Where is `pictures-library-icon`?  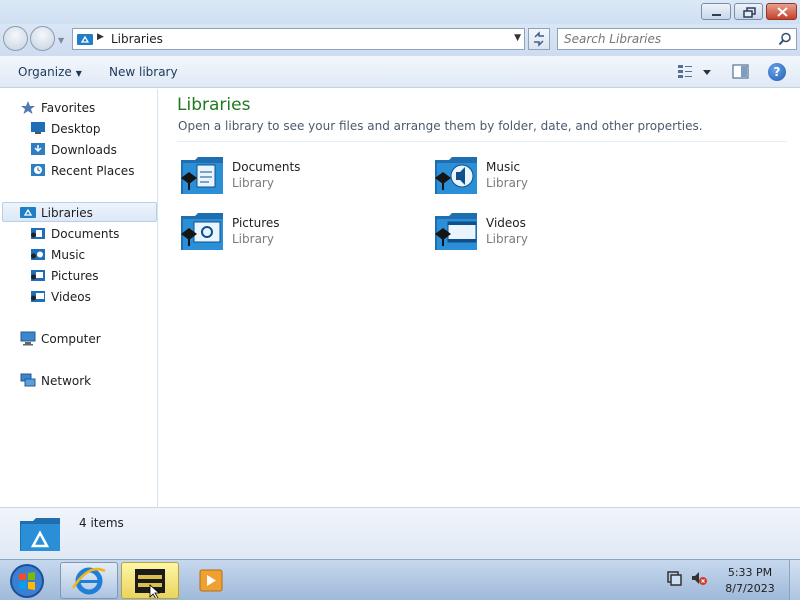 pictures-library-icon is located at coordinates (202, 231).